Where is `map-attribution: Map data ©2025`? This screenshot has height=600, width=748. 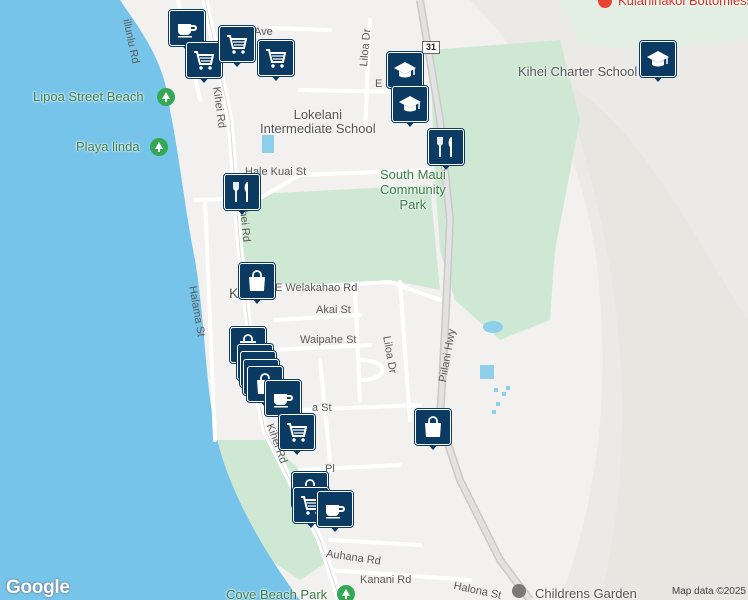 map-attribution: Map data ©2025 is located at coordinates (709, 591).